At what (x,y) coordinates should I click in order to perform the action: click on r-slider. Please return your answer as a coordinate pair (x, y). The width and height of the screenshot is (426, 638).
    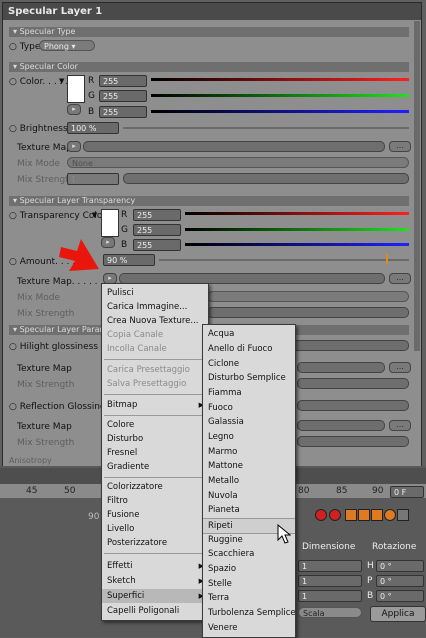
    Looking at the image, I should click on (280, 79).